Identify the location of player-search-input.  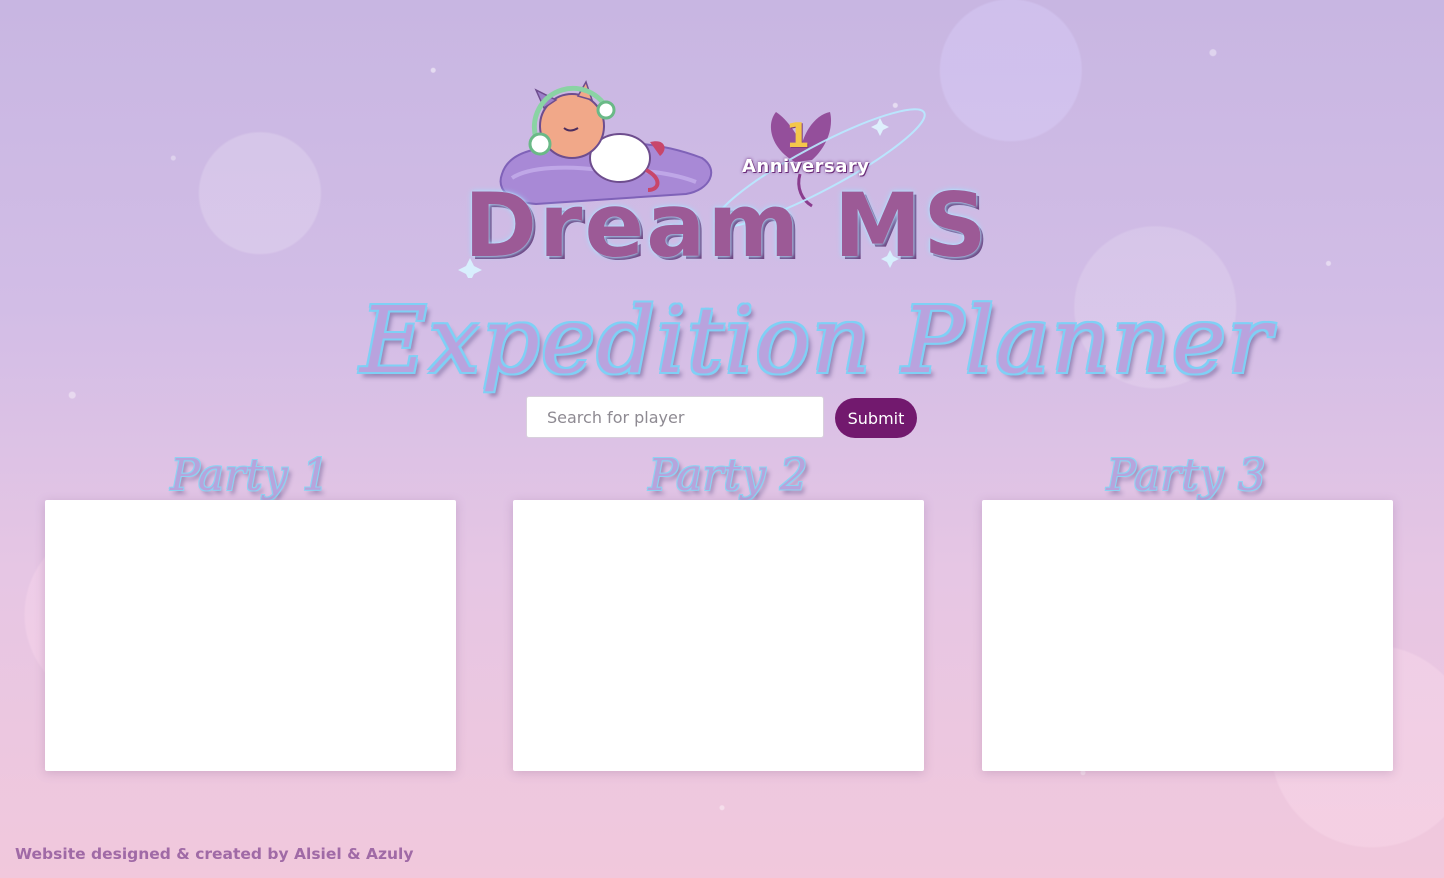
(675, 417).